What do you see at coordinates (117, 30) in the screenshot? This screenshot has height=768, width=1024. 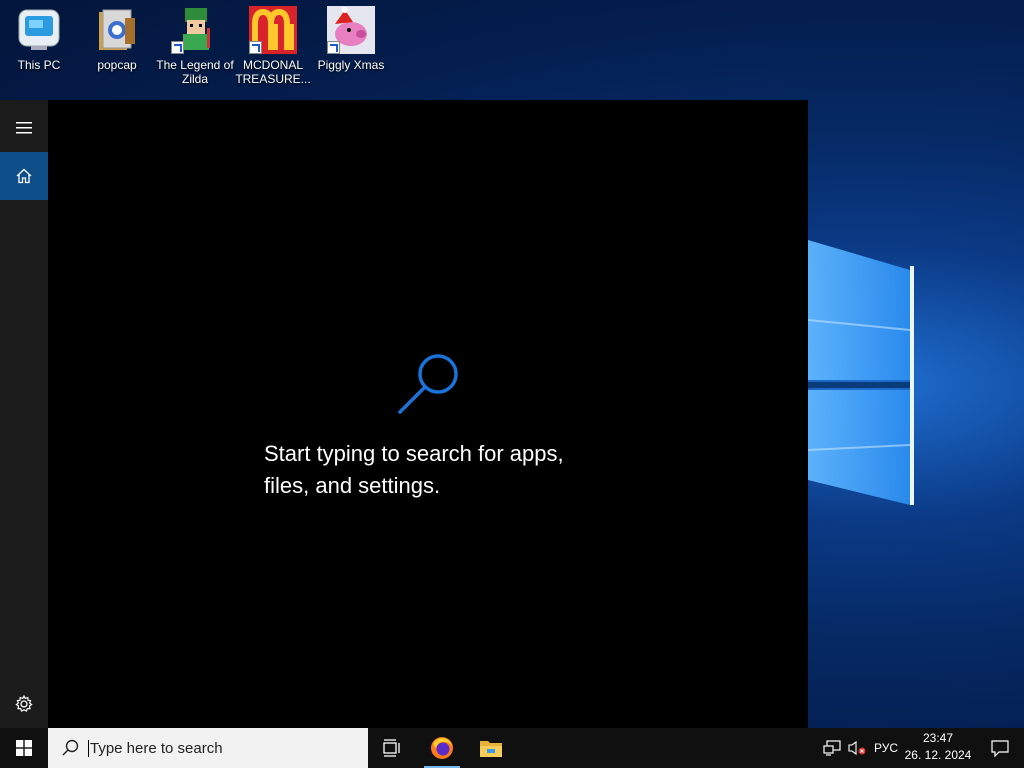 I see `folder-icon` at bounding box center [117, 30].